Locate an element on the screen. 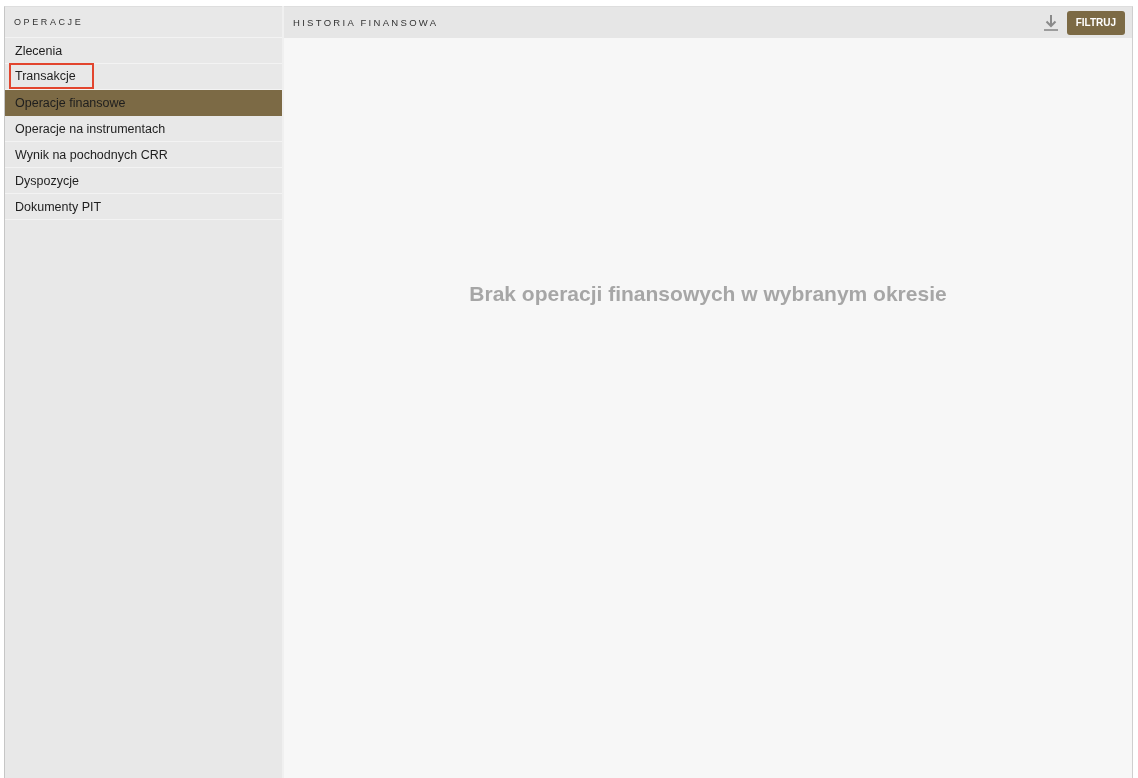 The width and height of the screenshot is (1138, 778). highlight-frame: Transakcje is located at coordinates (51, 75).